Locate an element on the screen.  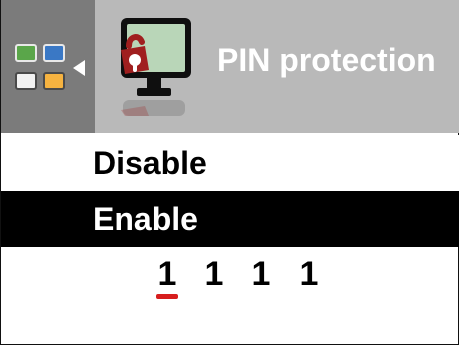
input-icon-br is located at coordinates (54, 81).